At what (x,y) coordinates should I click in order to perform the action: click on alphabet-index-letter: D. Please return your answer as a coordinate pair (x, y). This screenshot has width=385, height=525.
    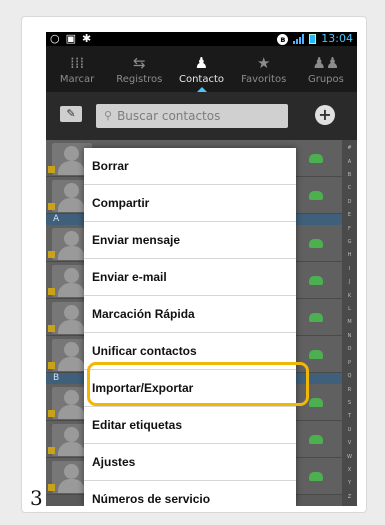
    Looking at the image, I should click on (350, 202).